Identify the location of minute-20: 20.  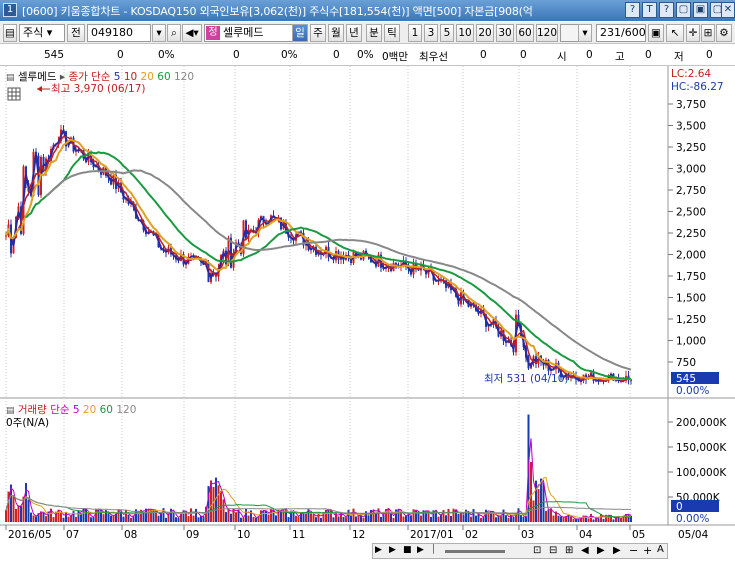
(485, 33).